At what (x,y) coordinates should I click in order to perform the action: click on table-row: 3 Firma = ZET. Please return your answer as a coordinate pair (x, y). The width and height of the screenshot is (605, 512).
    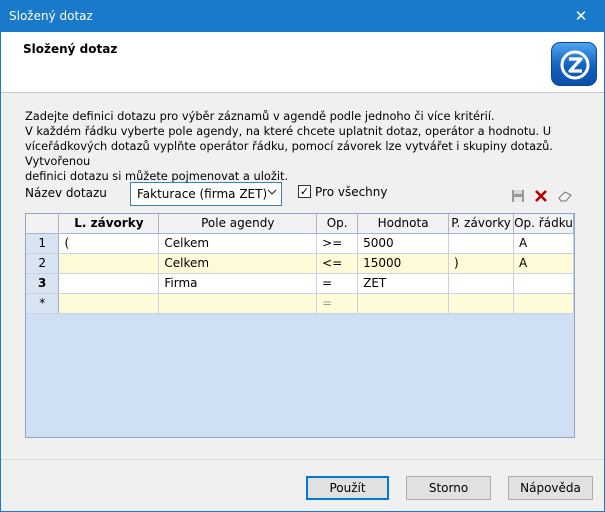
    Looking at the image, I should click on (300, 283).